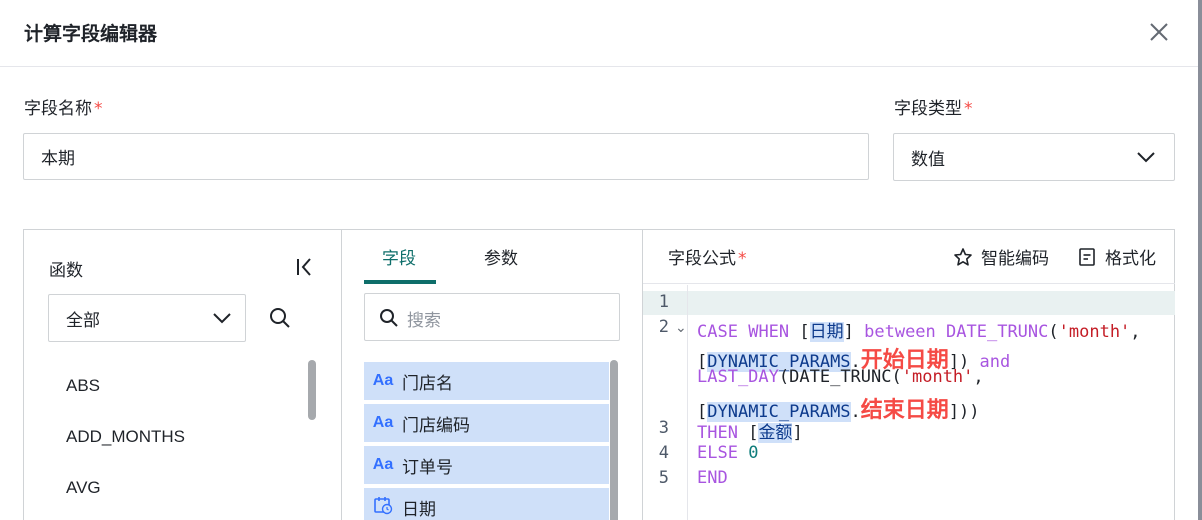  I want to click on code-line: THEN [金额], so click(750, 430).